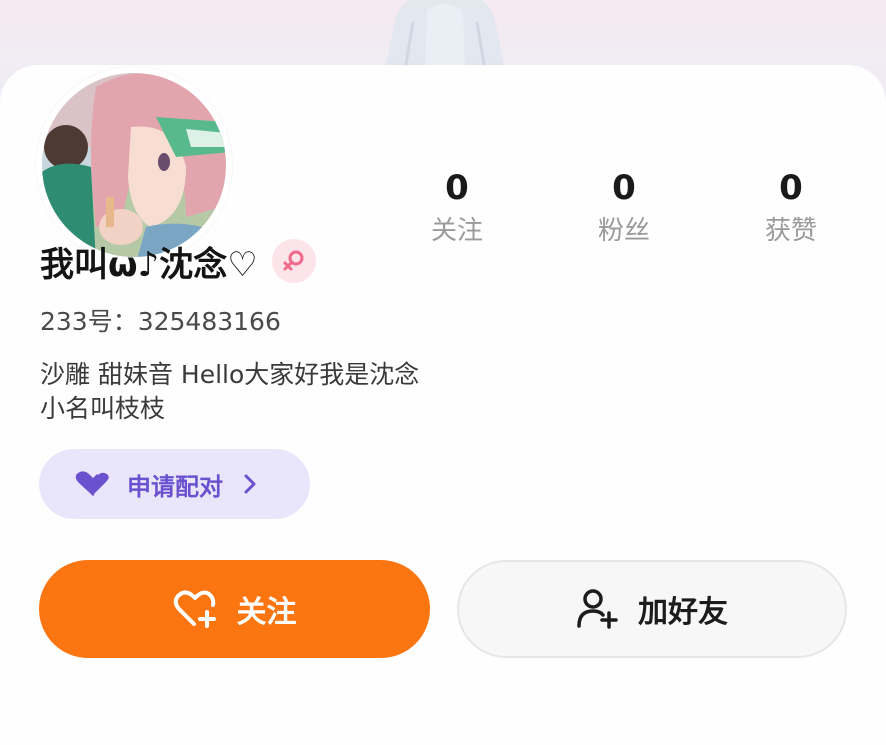 Image resolution: width=886 pixels, height=745 pixels. What do you see at coordinates (229, 392) in the screenshot?
I see `bio: 沙雕 甜妹音 Hello大家好我是沈念 小名叫枝枝` at bounding box center [229, 392].